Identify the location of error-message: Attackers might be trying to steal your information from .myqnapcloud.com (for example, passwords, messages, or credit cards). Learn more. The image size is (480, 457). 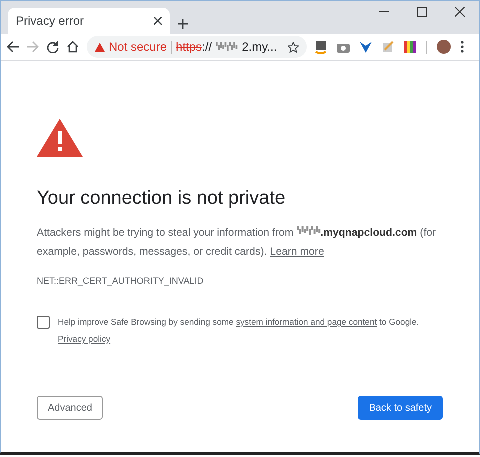
(237, 242).